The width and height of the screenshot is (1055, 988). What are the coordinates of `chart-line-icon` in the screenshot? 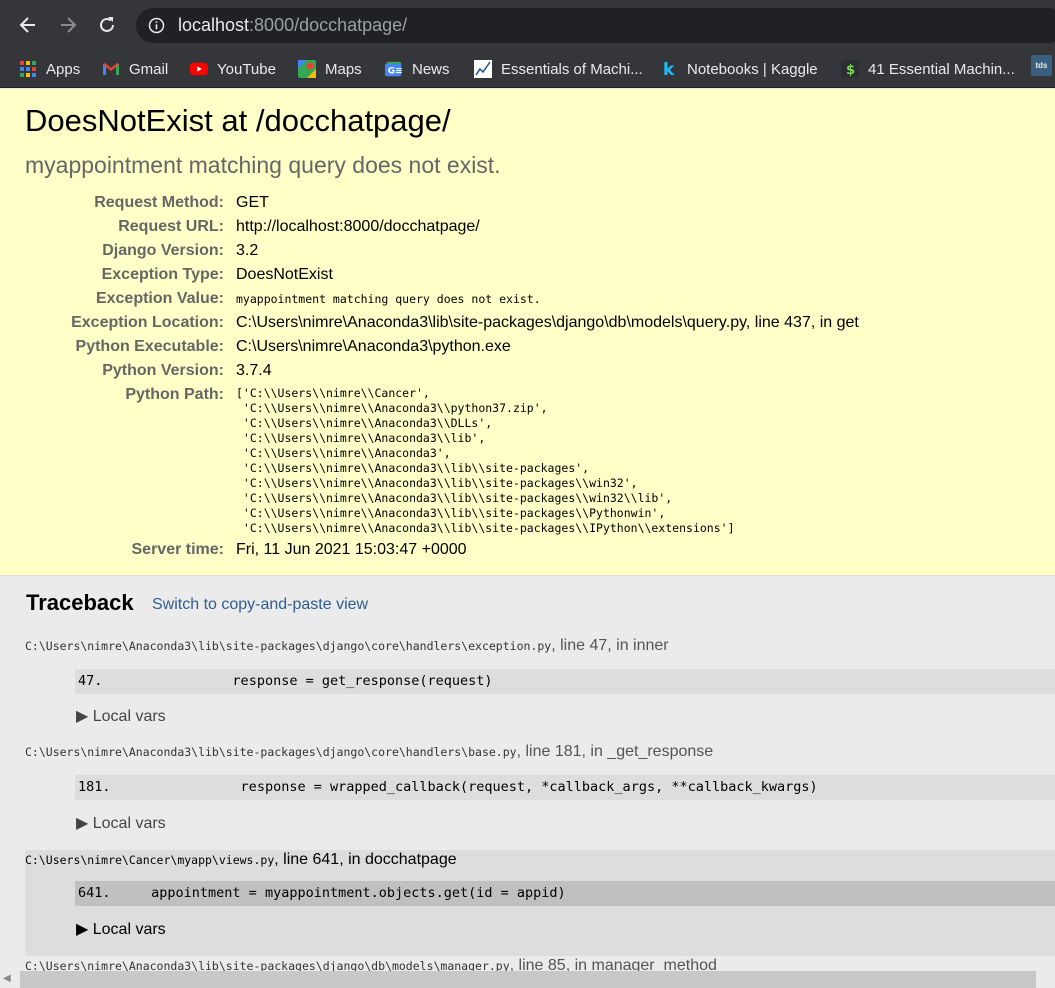 It's located at (483, 69).